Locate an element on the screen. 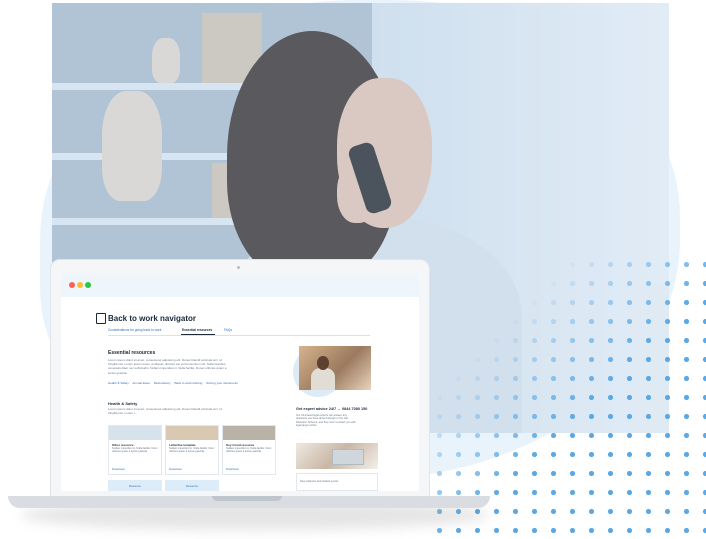  advisor-photo is located at coordinates (335, 368).